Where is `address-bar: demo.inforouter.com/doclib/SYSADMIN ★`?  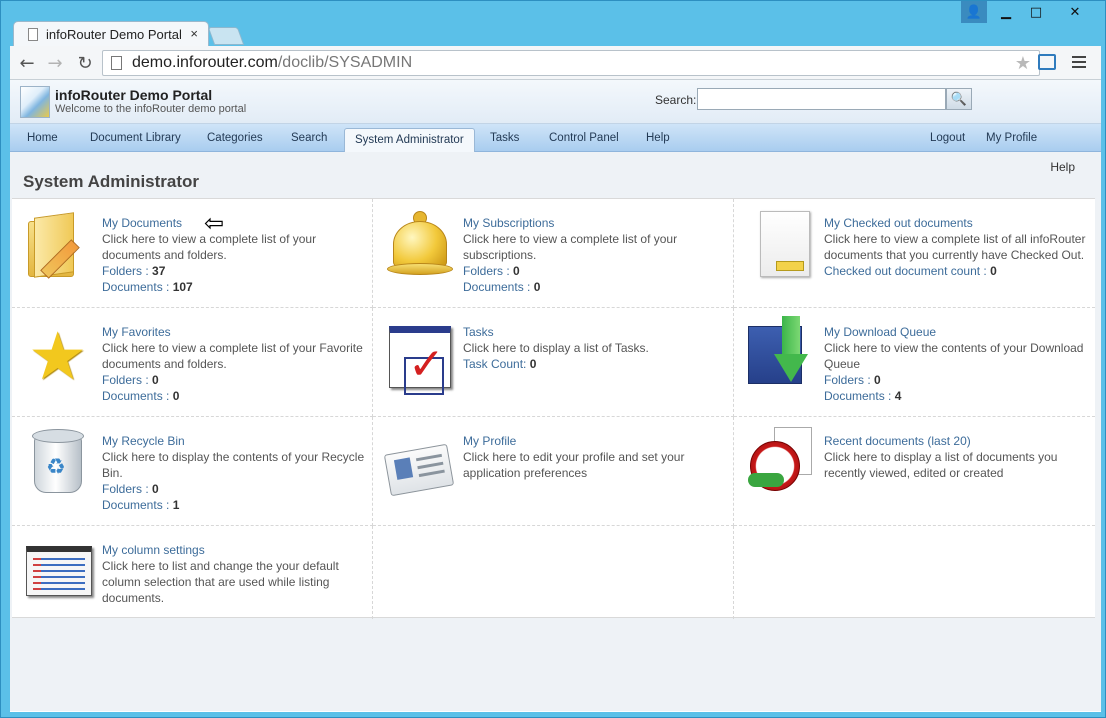
address-bar: demo.inforouter.com/doclib/SYSADMIN ★ is located at coordinates (571, 63).